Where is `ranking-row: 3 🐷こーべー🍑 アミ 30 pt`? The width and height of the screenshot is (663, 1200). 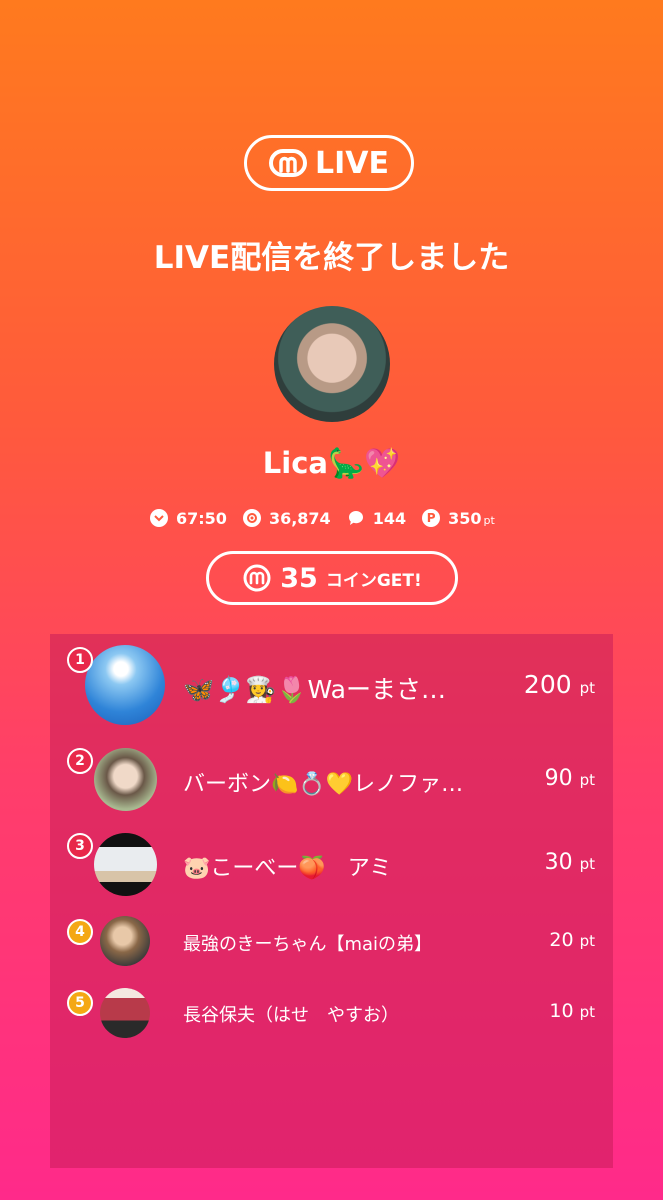
ranking-row: 3 🐷こーべー🍑 アミ 30 pt is located at coordinates (331, 865).